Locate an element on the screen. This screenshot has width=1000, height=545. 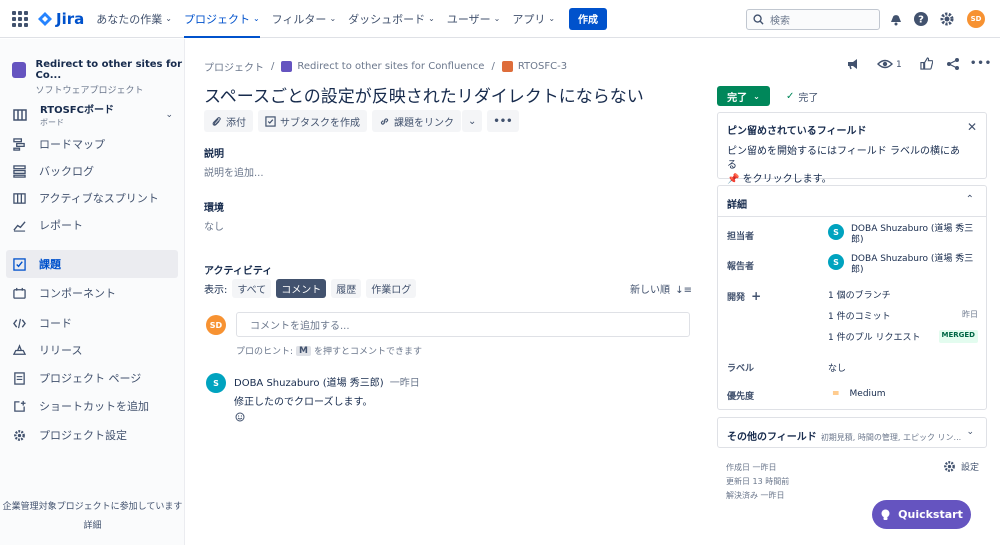
nav-your-work: あなたの作業 ⌄ is located at coordinates (134, 19).